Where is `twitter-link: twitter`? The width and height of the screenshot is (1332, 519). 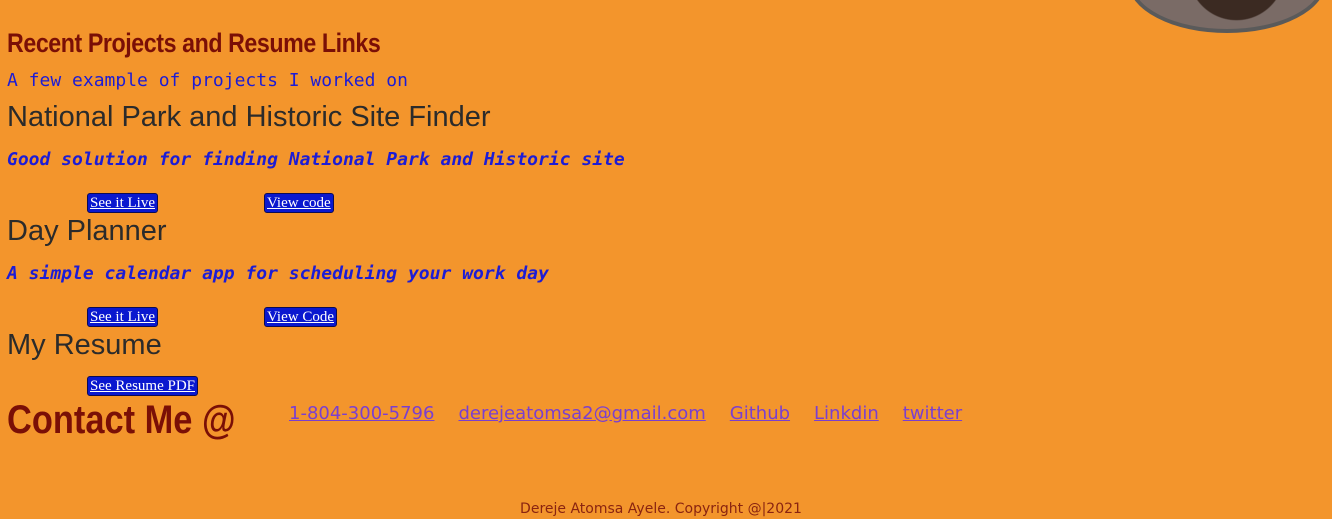 twitter-link: twitter is located at coordinates (932, 413).